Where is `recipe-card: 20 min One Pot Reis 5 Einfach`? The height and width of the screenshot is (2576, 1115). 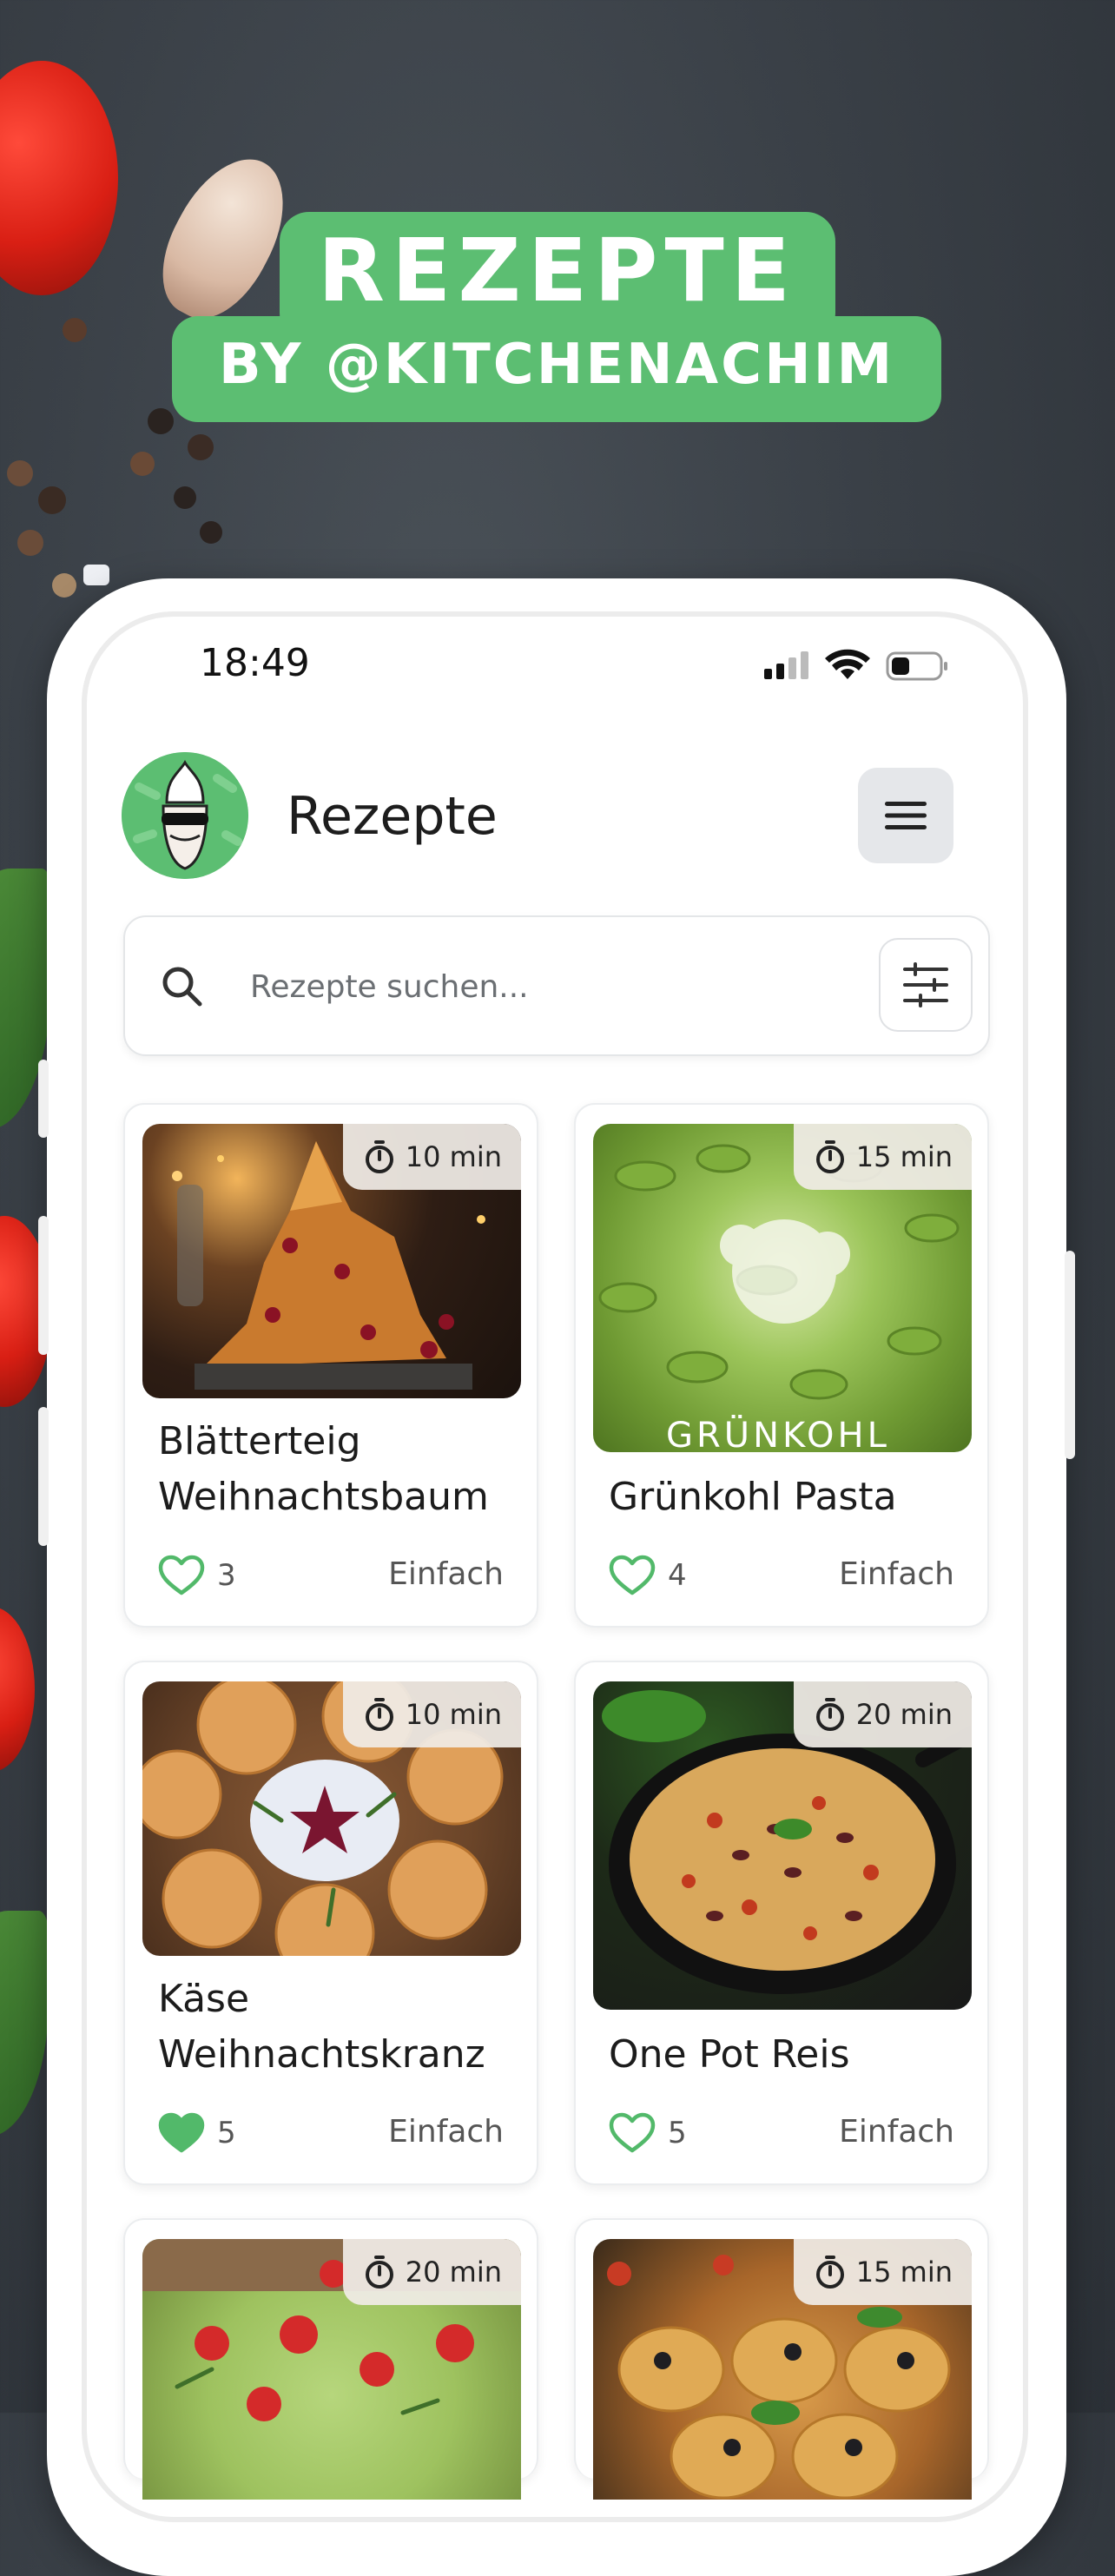 recipe-card: 20 min One Pot Reis 5 Einfach is located at coordinates (781, 1923).